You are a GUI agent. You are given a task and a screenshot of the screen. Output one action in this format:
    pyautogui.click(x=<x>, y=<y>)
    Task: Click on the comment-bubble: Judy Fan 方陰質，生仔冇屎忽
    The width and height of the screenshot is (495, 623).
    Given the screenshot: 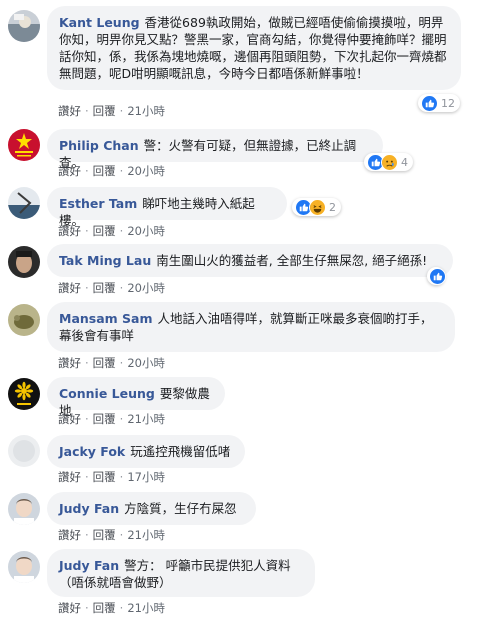 What is the action you would take?
    pyautogui.click(x=151, y=508)
    